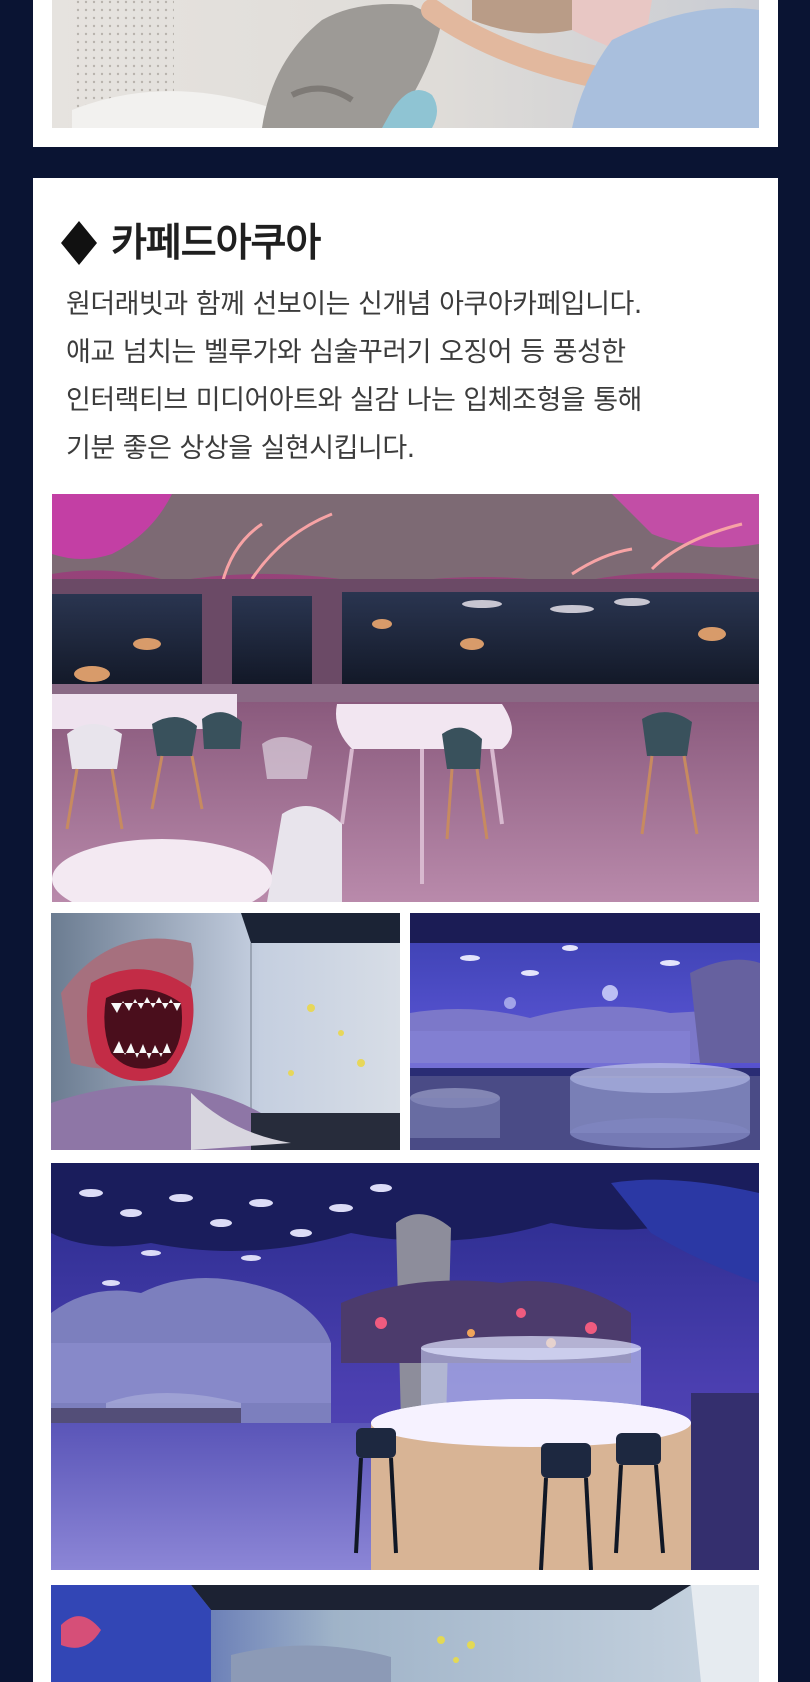 This screenshot has width=810, height=1682. I want to click on section-header: 카페드아쿠아, so click(191, 243).